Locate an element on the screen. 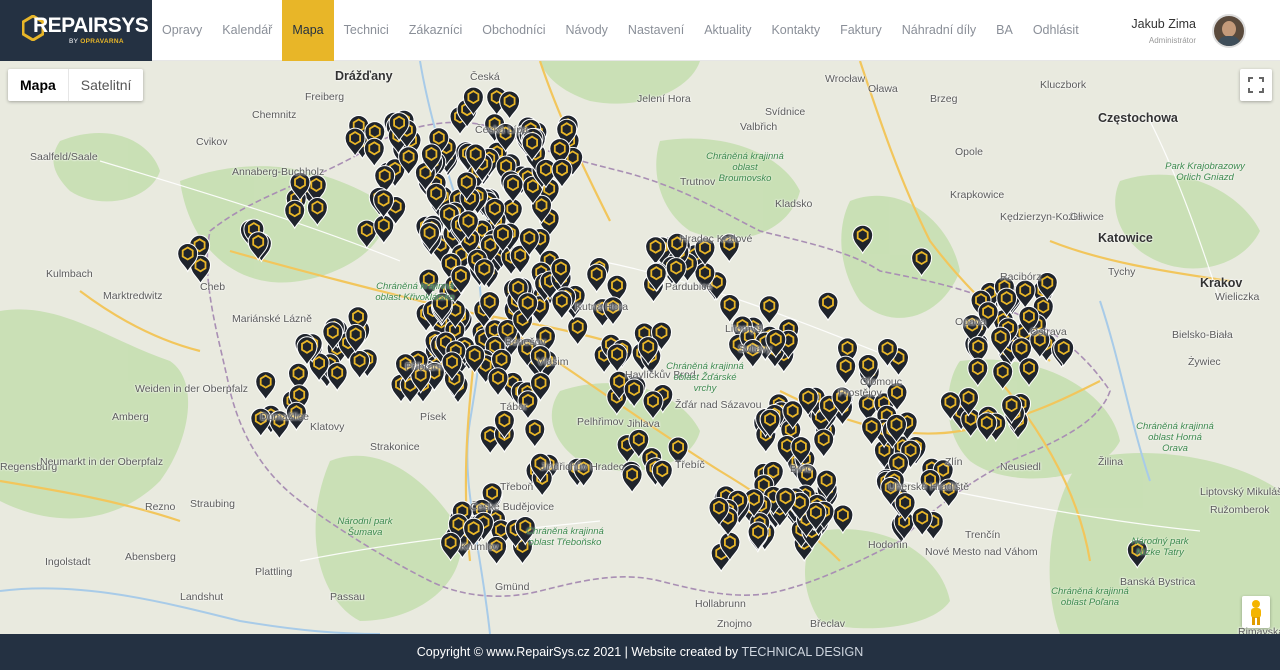 This screenshot has width=1280, height=670. city-label: Ostrava is located at coordinates (1048, 332).